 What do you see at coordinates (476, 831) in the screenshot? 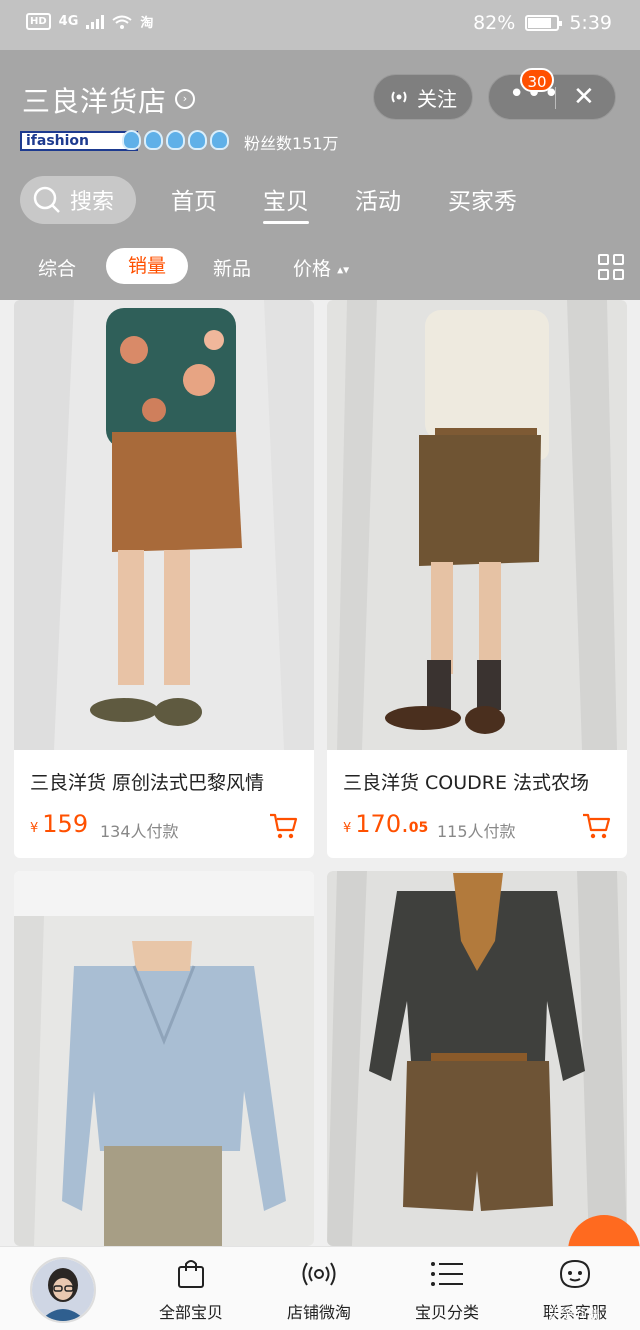
I see `sold-count: 115人付款` at bounding box center [476, 831].